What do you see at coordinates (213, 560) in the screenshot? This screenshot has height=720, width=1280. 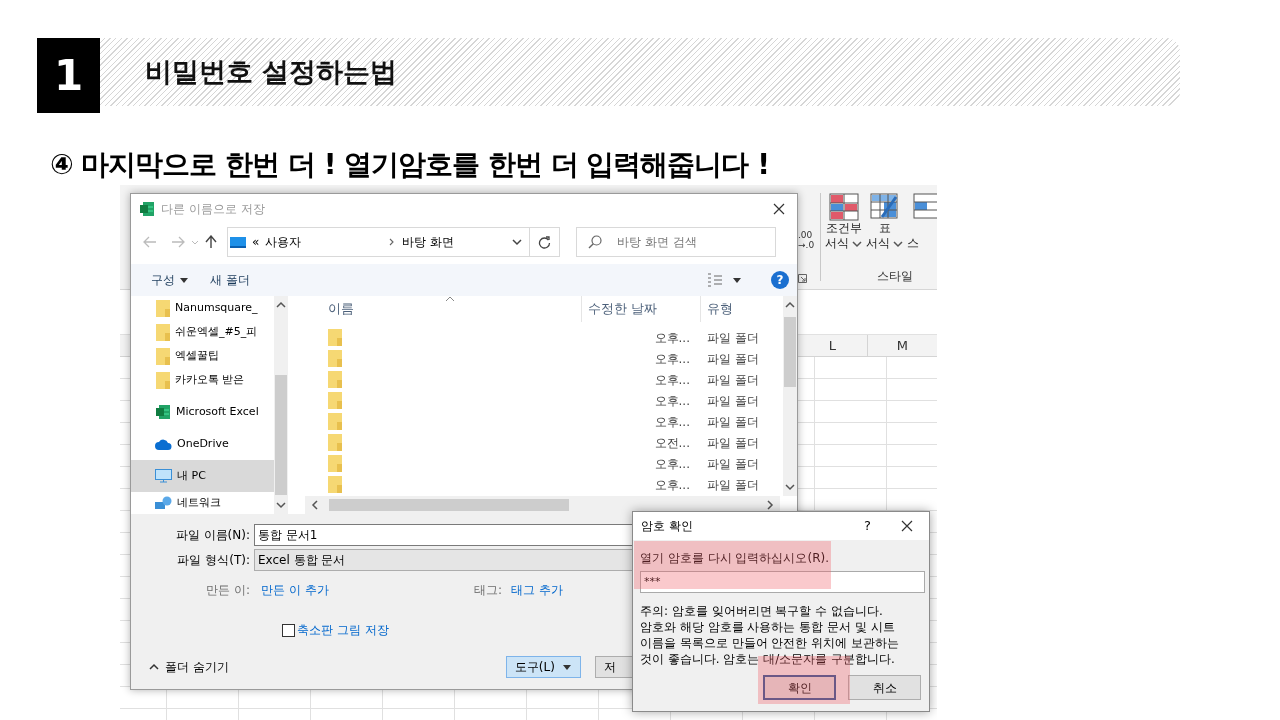 I see `field-label: 파일 형식(T):` at bounding box center [213, 560].